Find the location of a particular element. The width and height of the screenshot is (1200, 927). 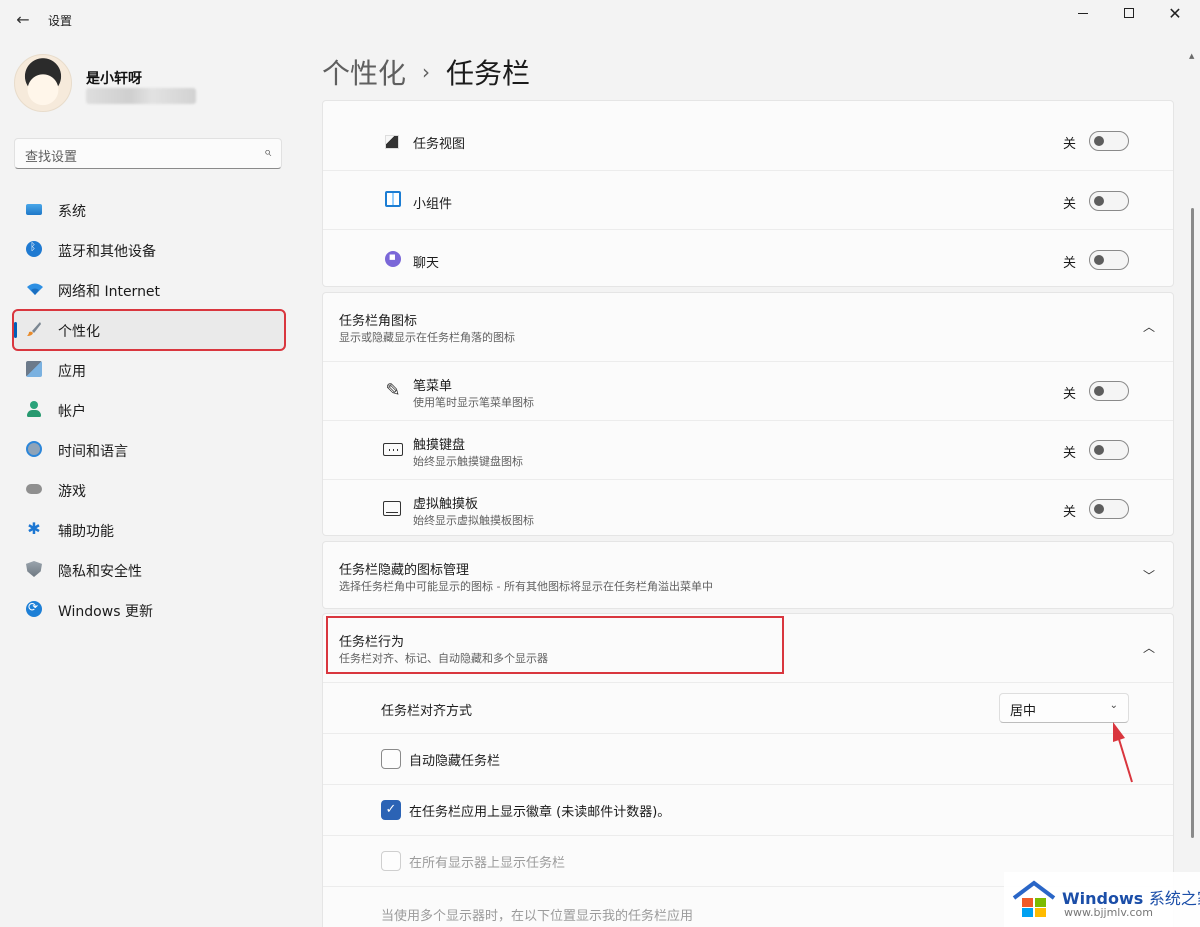

setting-title: 虚拟触摸板 is located at coordinates (446, 504).